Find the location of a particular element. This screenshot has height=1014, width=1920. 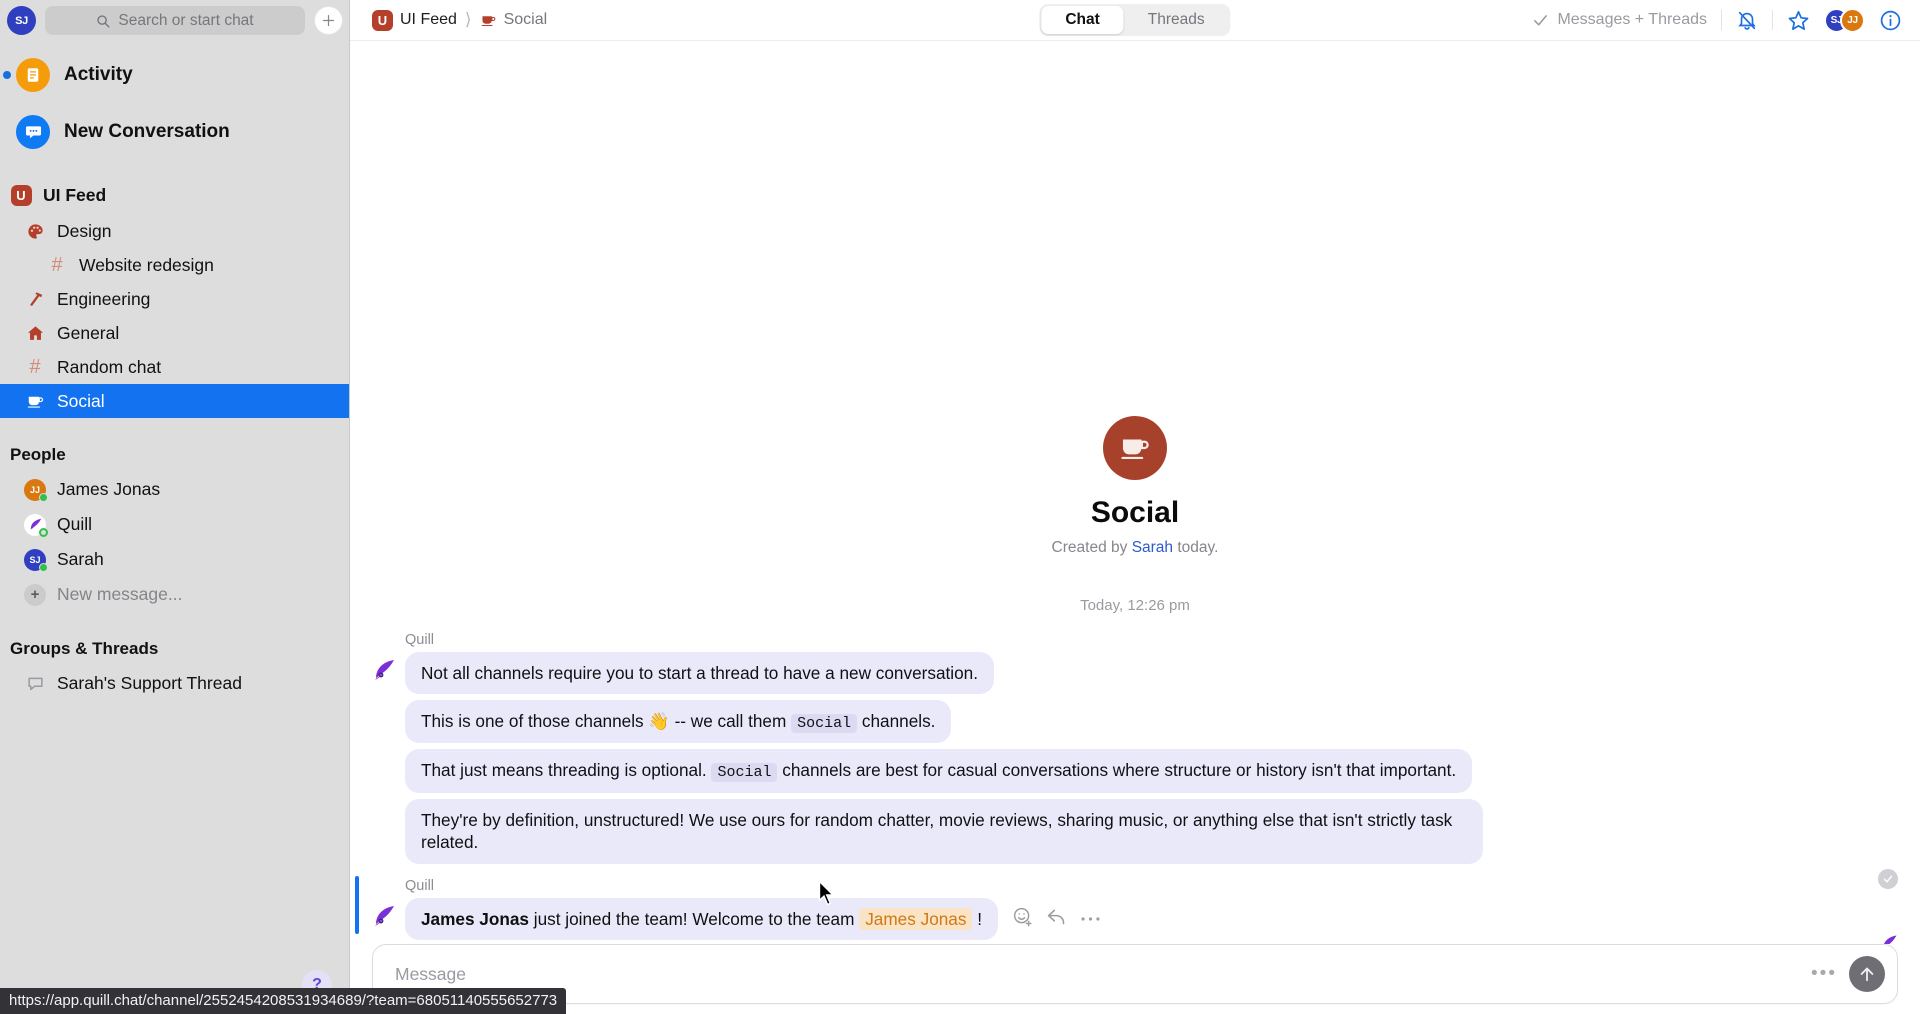

group-name: Sarah's Support Thread is located at coordinates (149, 683).